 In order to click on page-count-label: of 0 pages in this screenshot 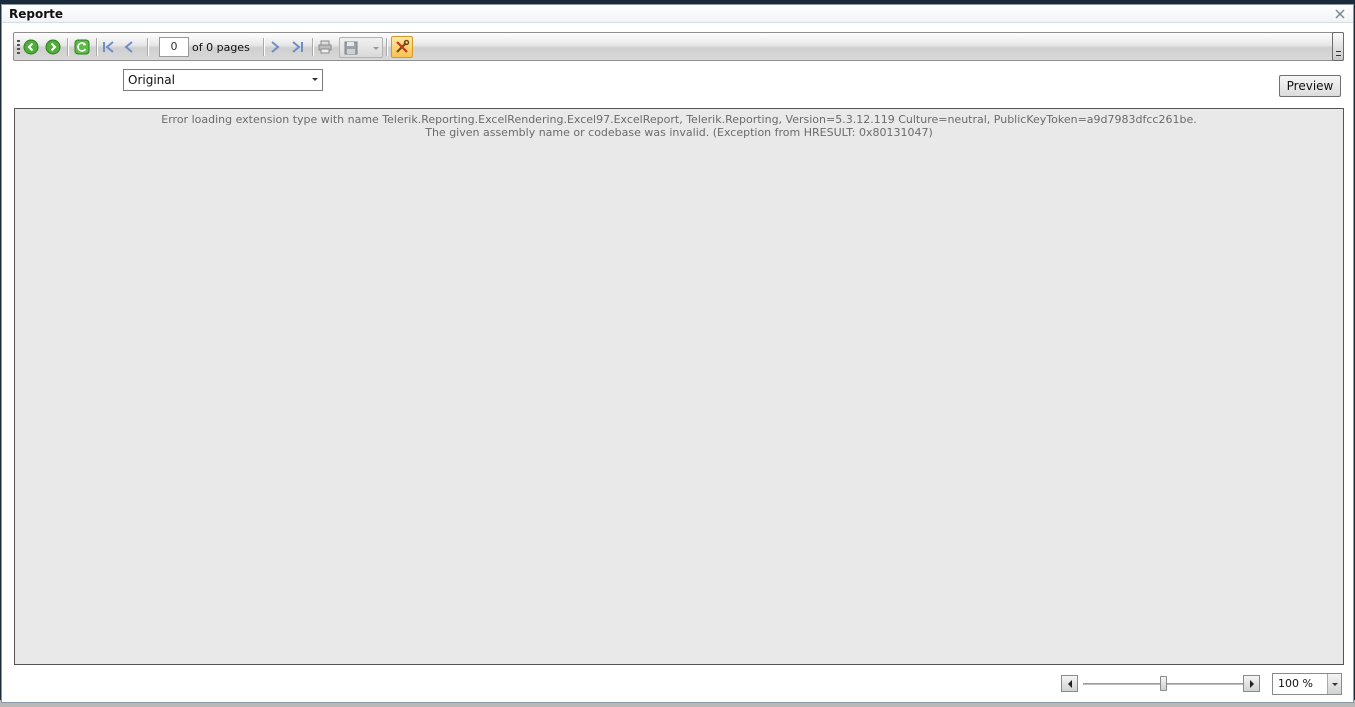, I will do `click(221, 47)`.